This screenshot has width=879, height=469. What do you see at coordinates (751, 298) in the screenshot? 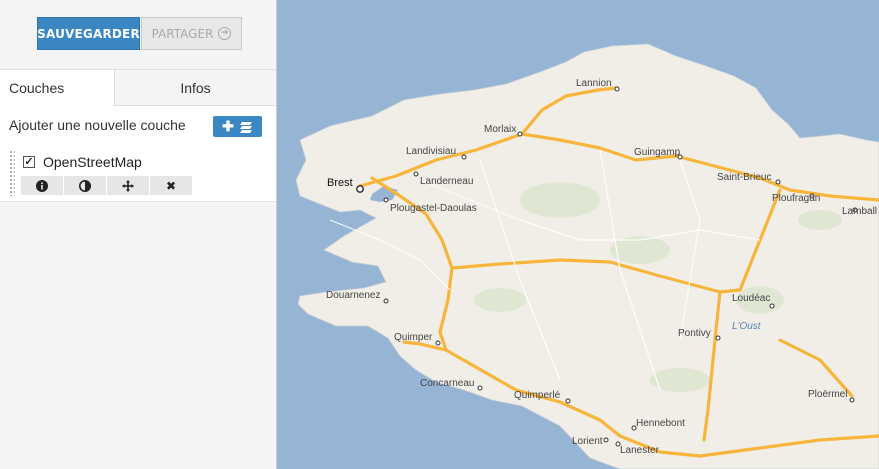
I see `city-label-loudeac: Loudéac` at bounding box center [751, 298].